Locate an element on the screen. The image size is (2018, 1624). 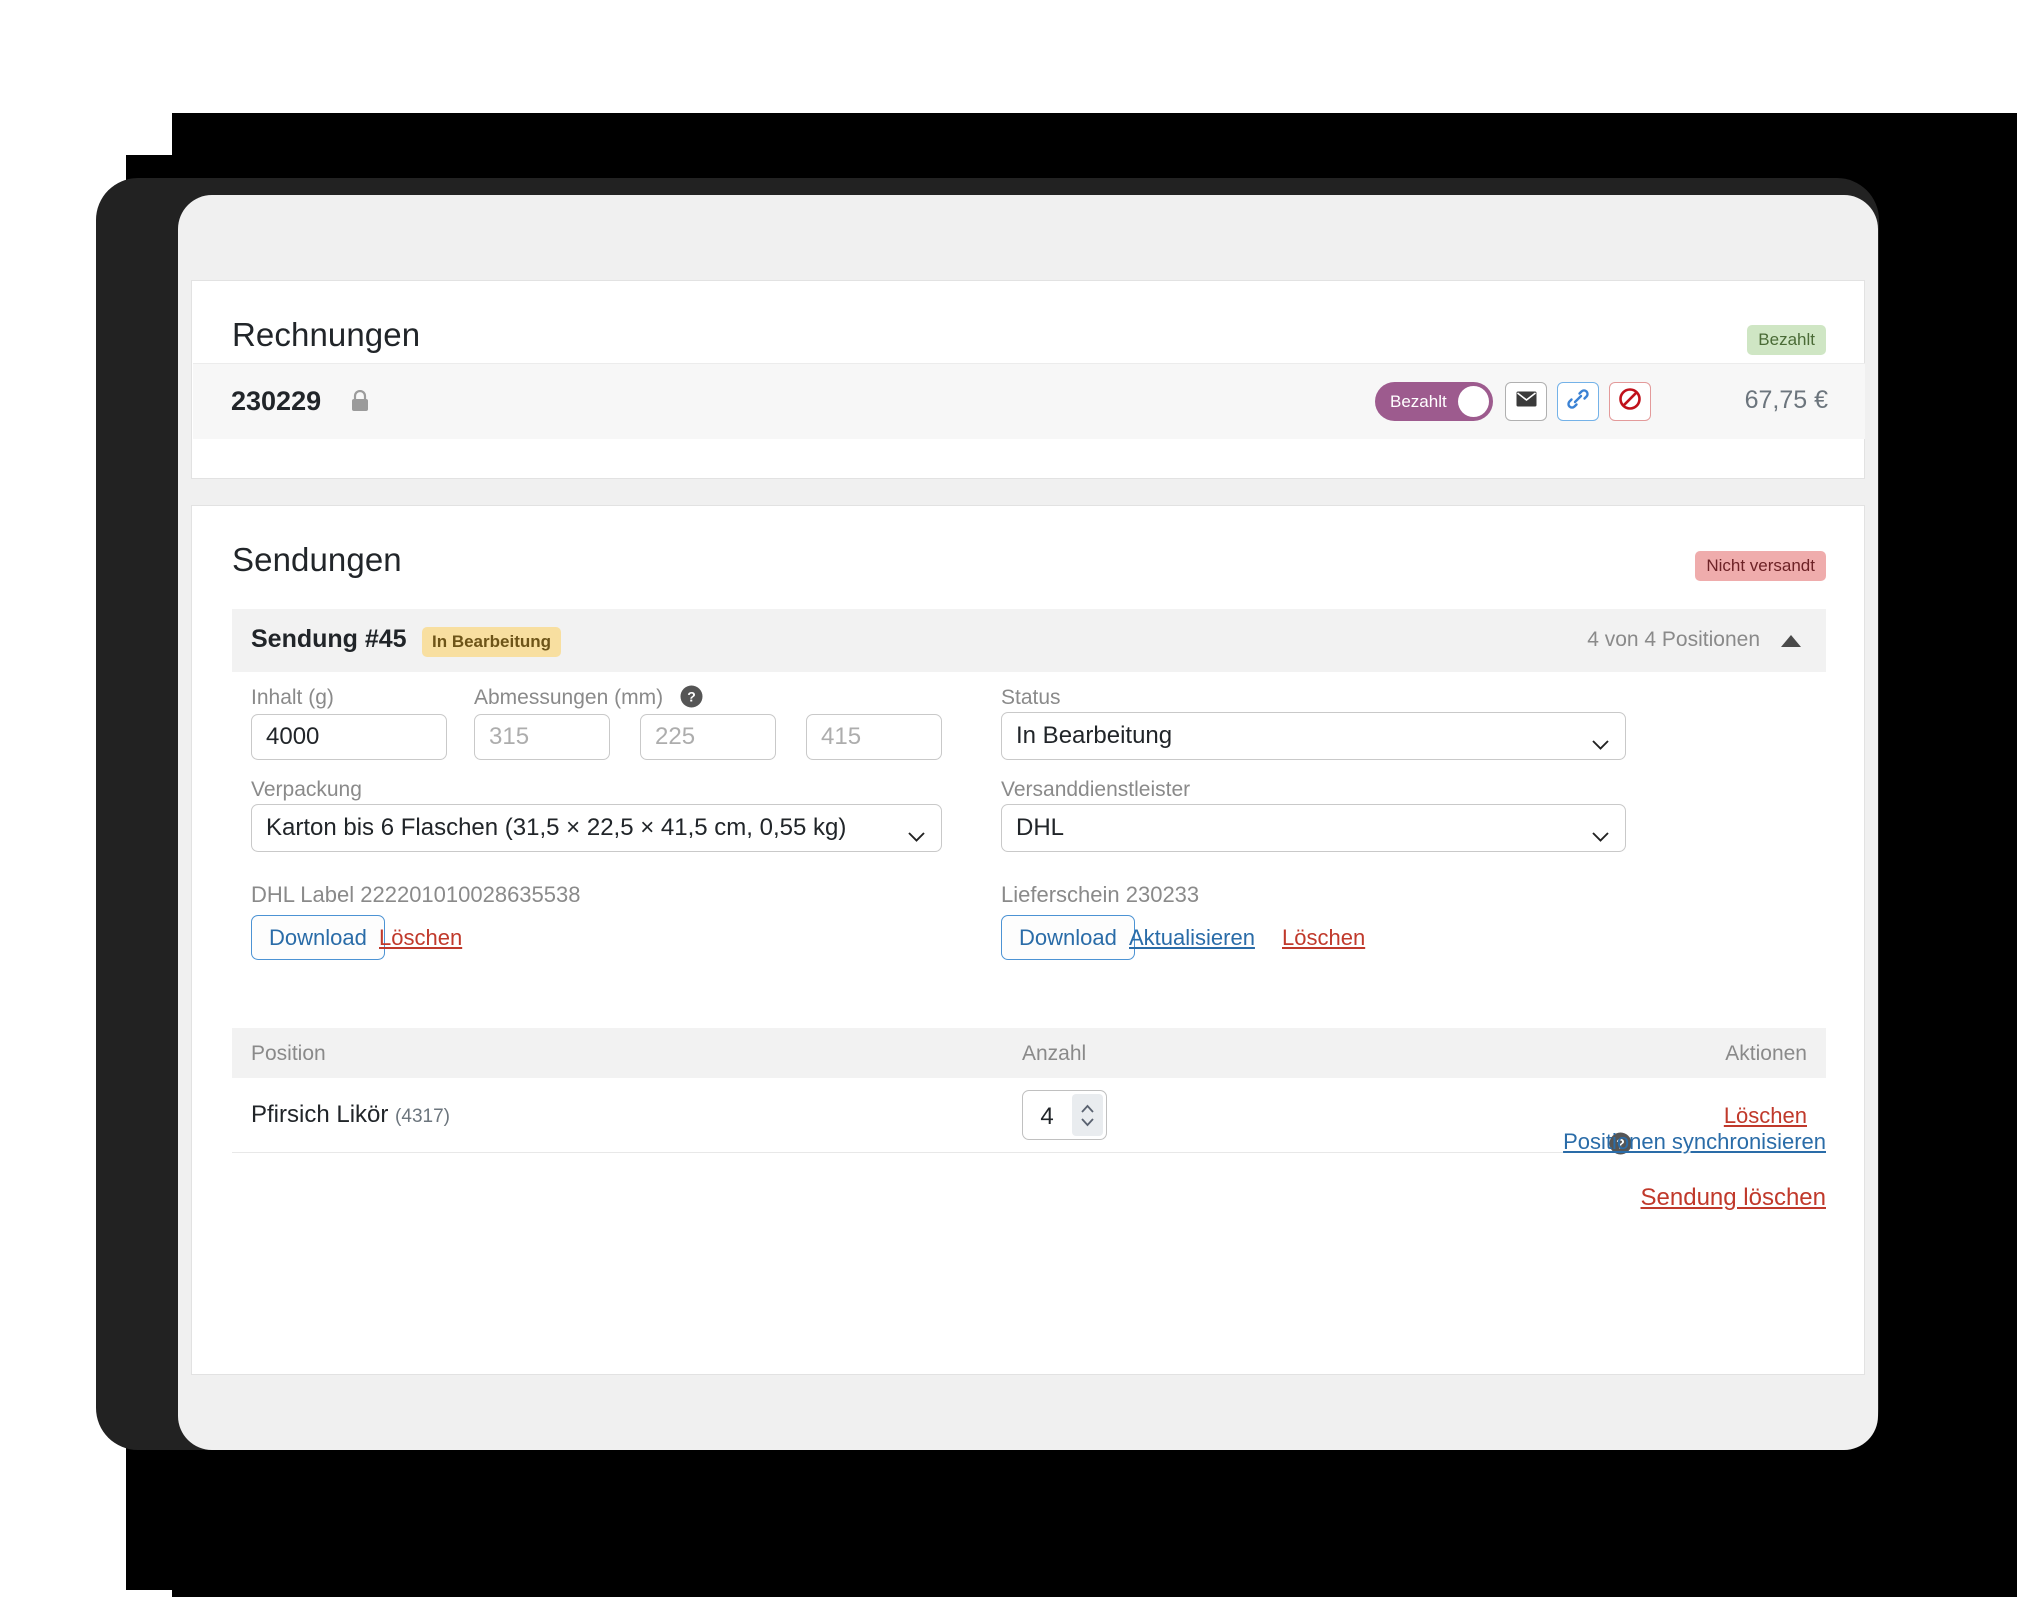
position-sku: (4317) is located at coordinates (422, 1116).